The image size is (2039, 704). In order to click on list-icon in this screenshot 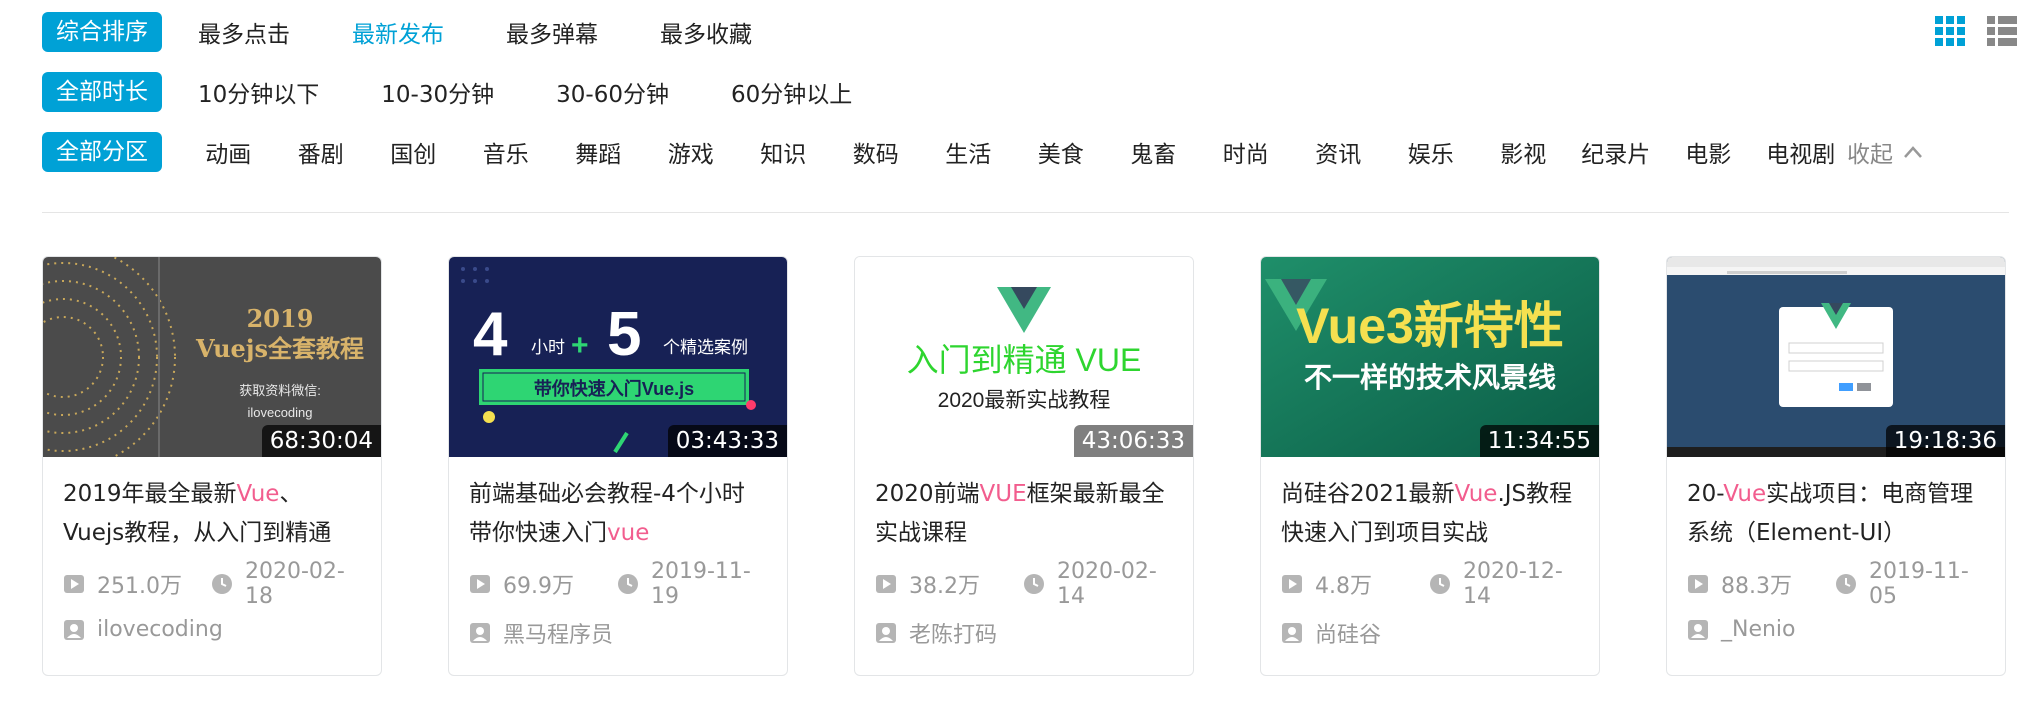, I will do `click(2002, 31)`.